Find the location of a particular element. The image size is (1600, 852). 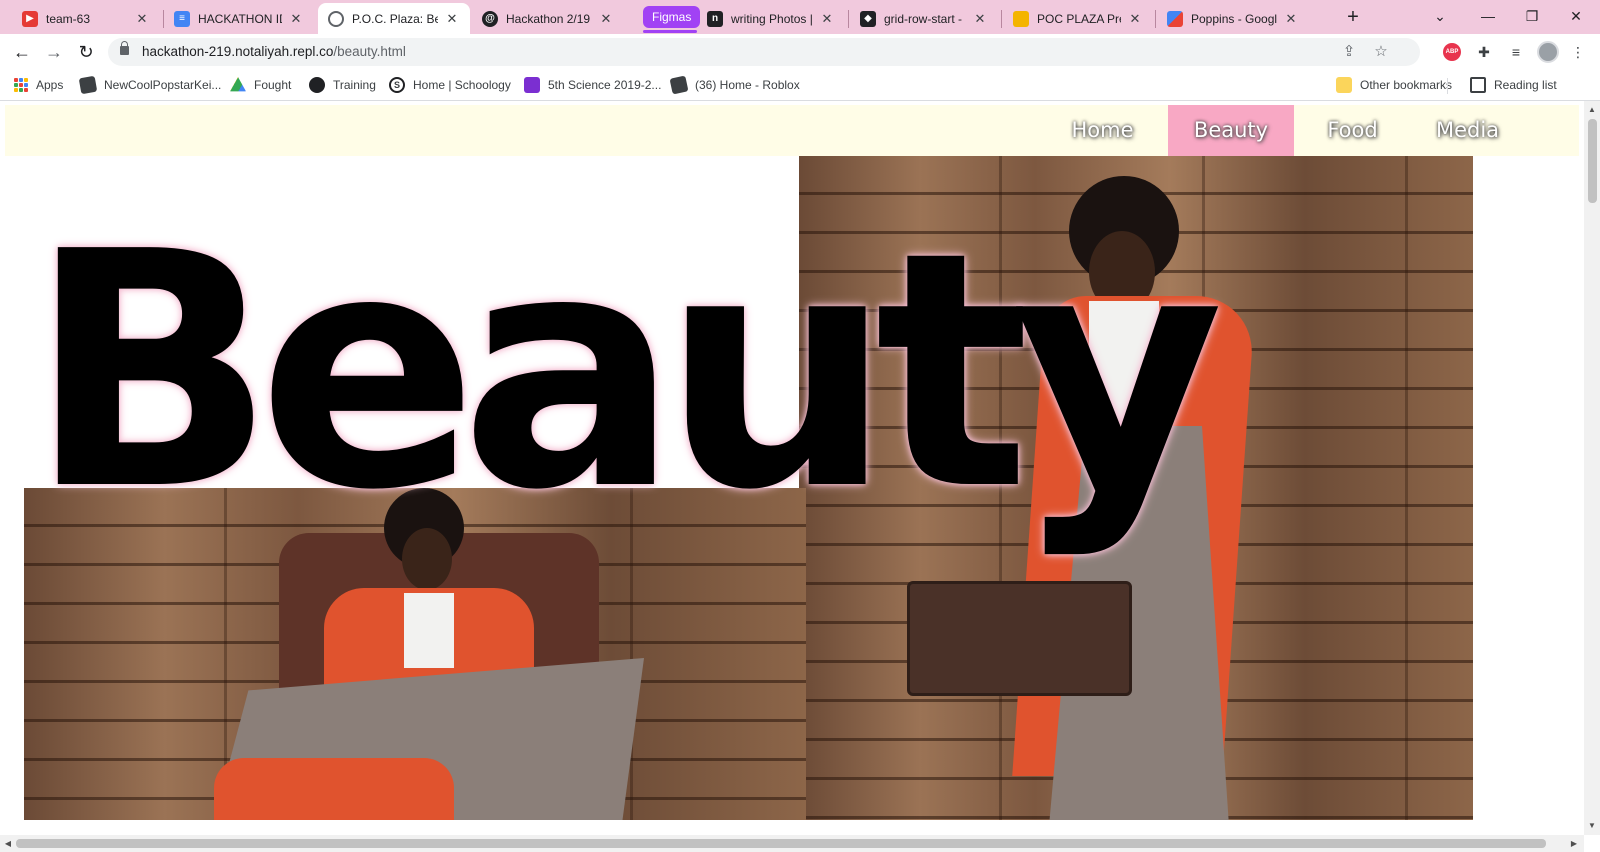

tab-search-icon: ⌄ is located at coordinates (1440, 16).